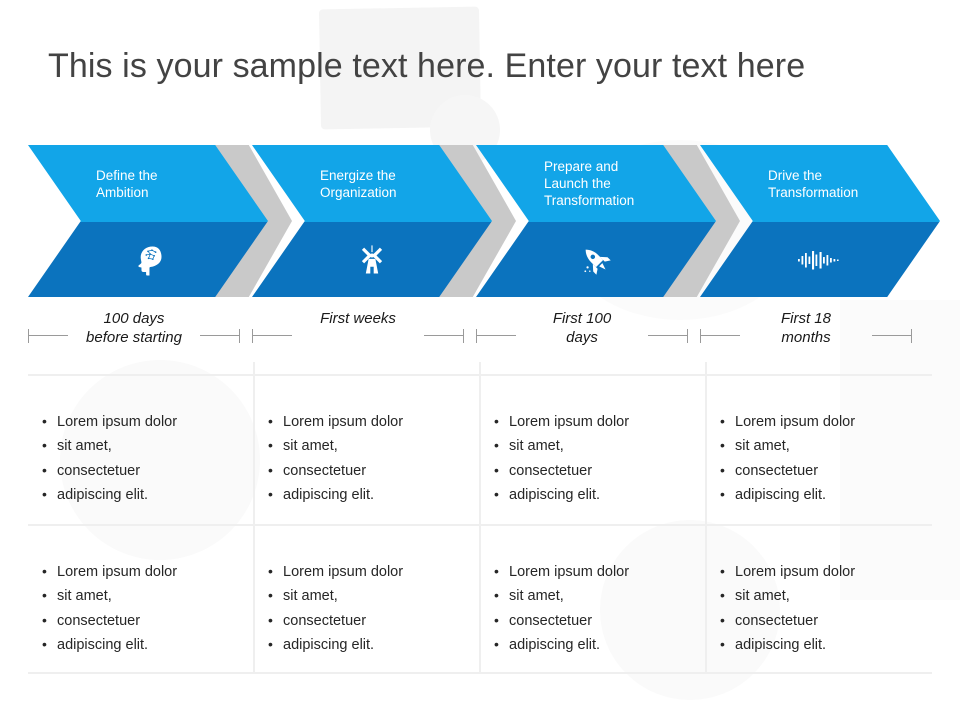 The width and height of the screenshot is (960, 720). I want to click on timeline-segment-3: First 100 days, so click(582, 336).